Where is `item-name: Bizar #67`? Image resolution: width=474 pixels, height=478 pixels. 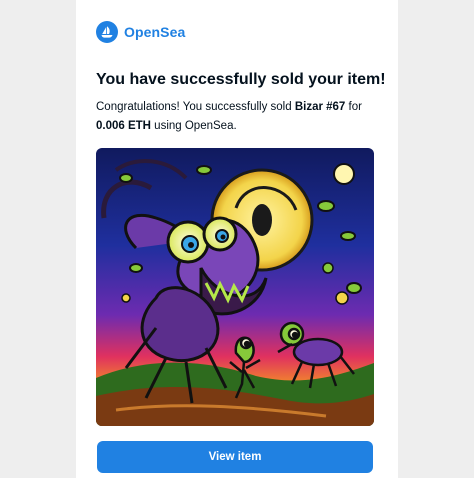
item-name: Bizar #67 is located at coordinates (320, 107).